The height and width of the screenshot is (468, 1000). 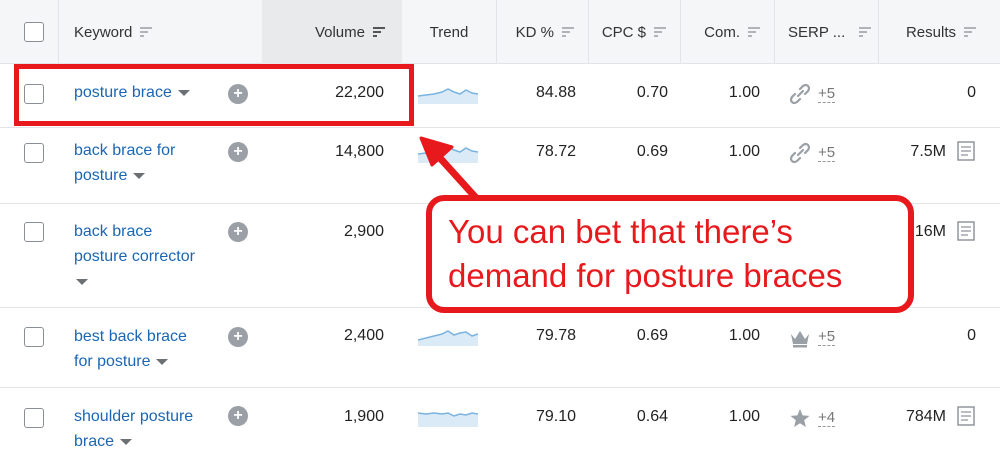 I want to click on cpc-value: 0.64, so click(x=652, y=416).